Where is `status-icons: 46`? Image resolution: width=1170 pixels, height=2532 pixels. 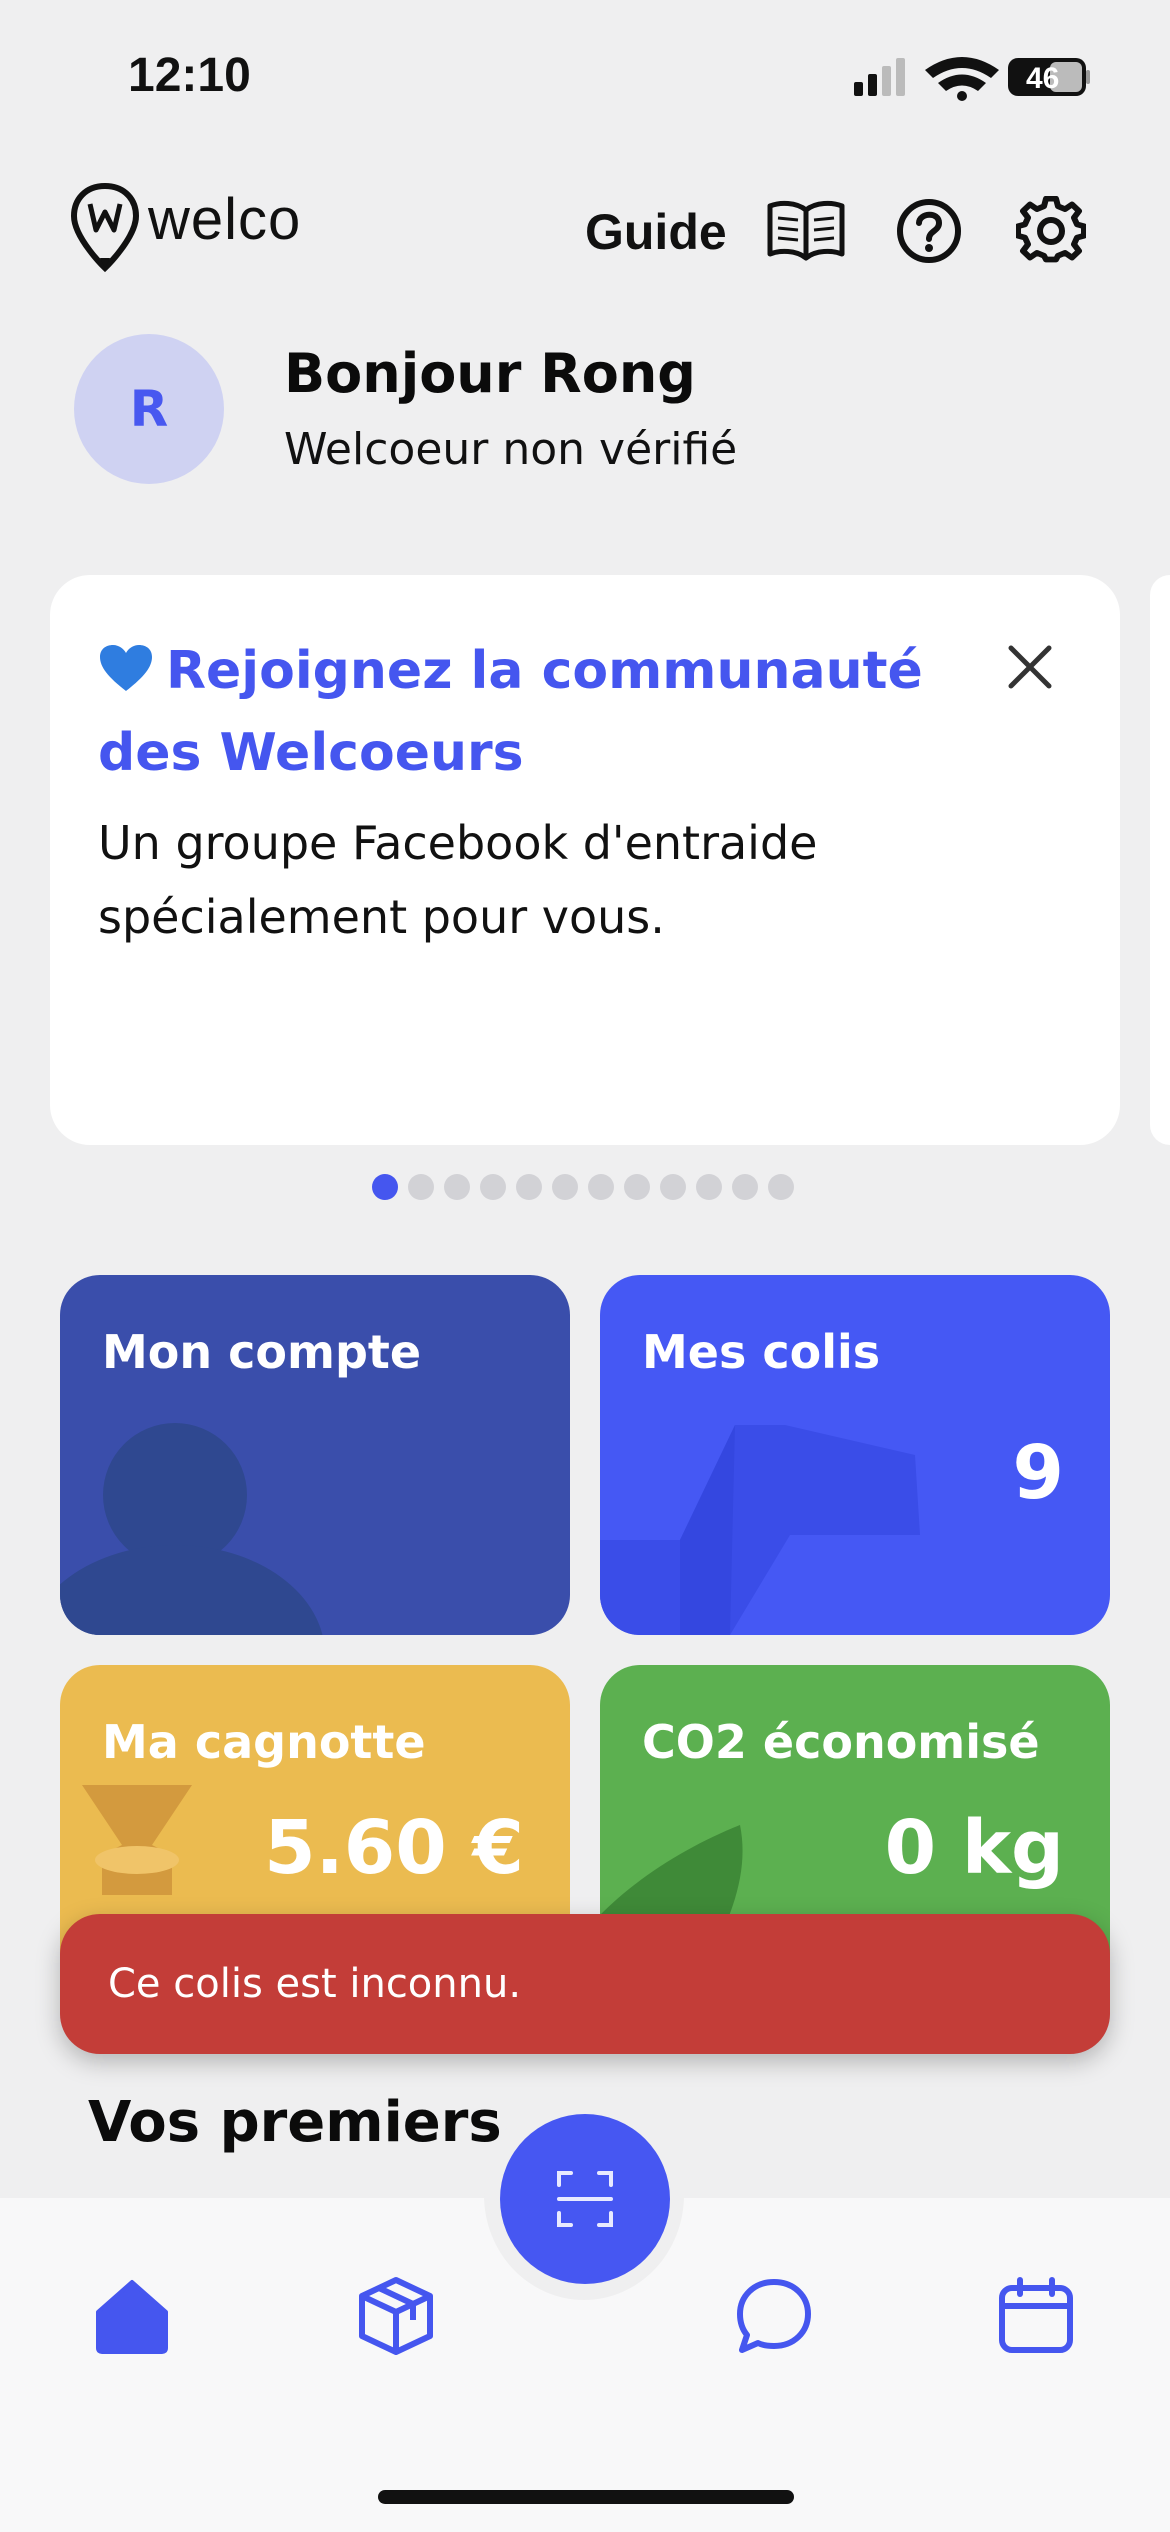
status-icons: 46 is located at coordinates (972, 79).